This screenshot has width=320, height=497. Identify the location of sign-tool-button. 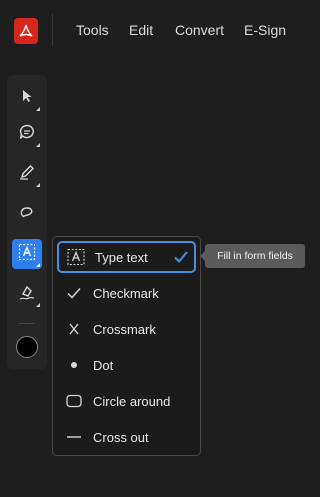
(27, 294).